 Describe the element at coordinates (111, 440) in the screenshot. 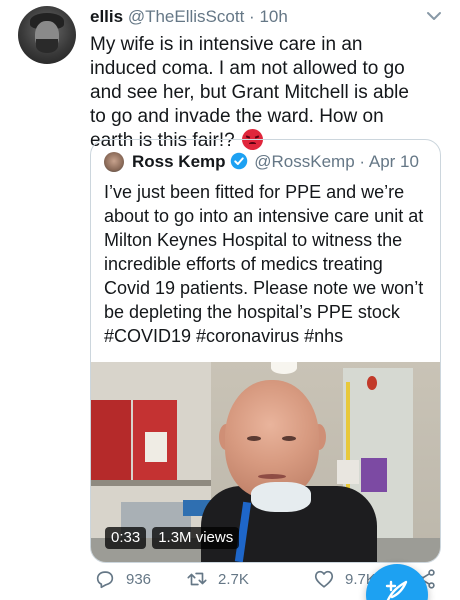

I see `video-scene-cabinet` at that location.